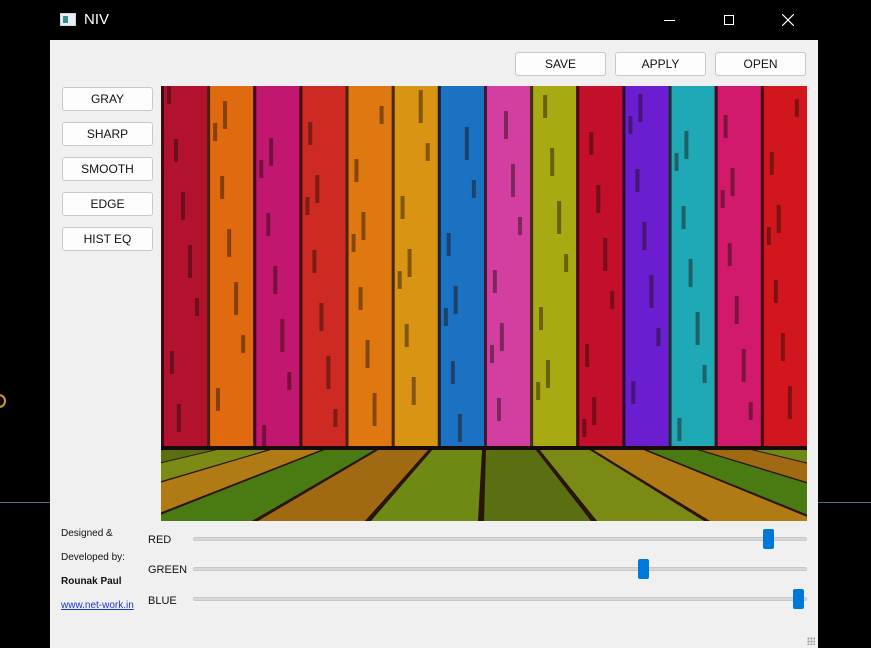 This screenshot has height=648, width=871. Describe the element at coordinates (643, 569) in the screenshot. I see `green-slider-thumb` at that location.